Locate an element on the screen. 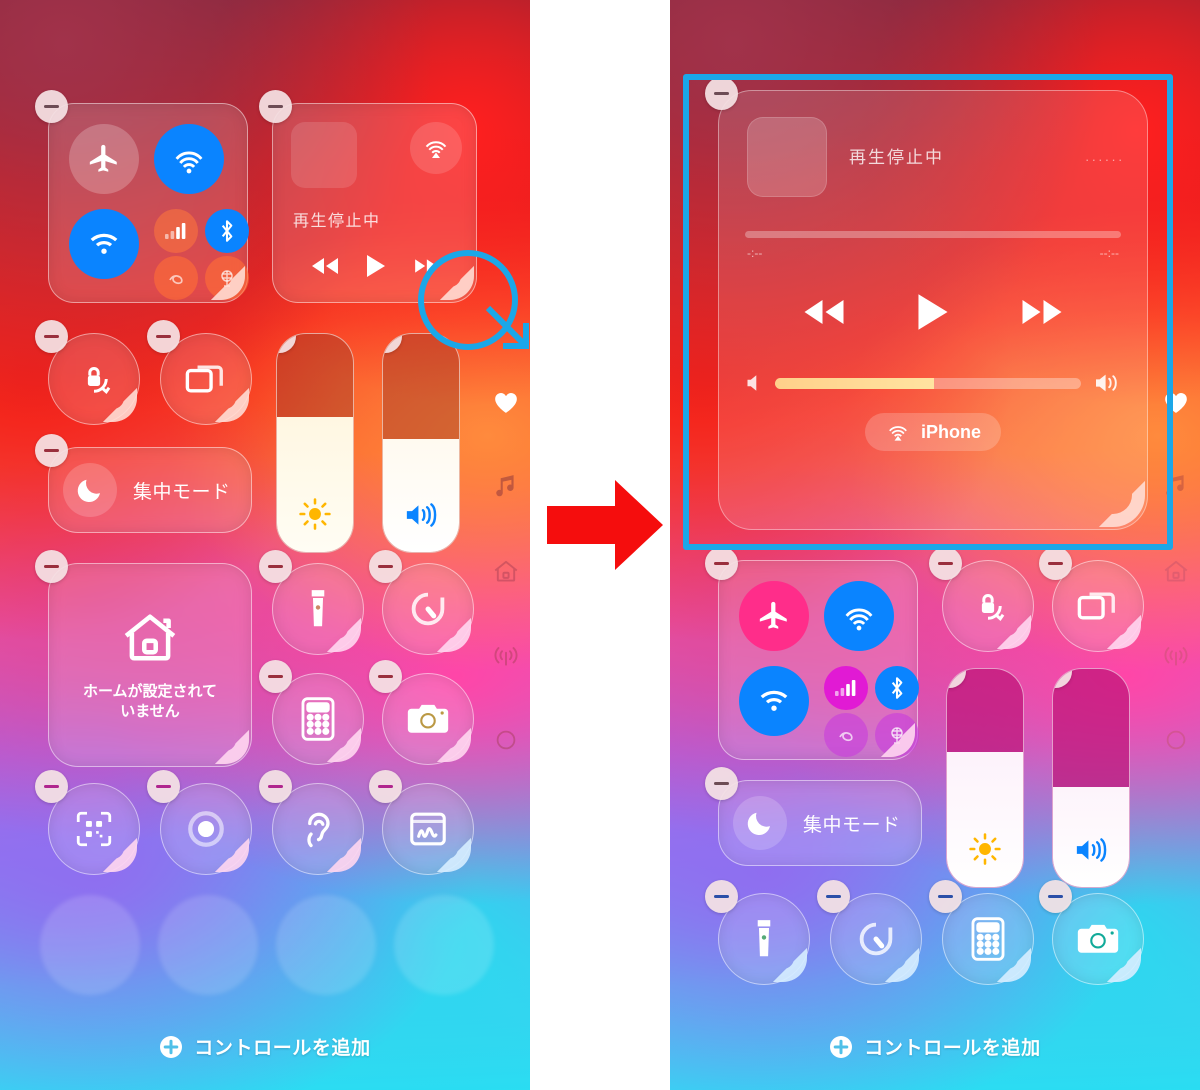 This screenshot has width=1200, height=1090. hearing-button is located at coordinates (312, 823).